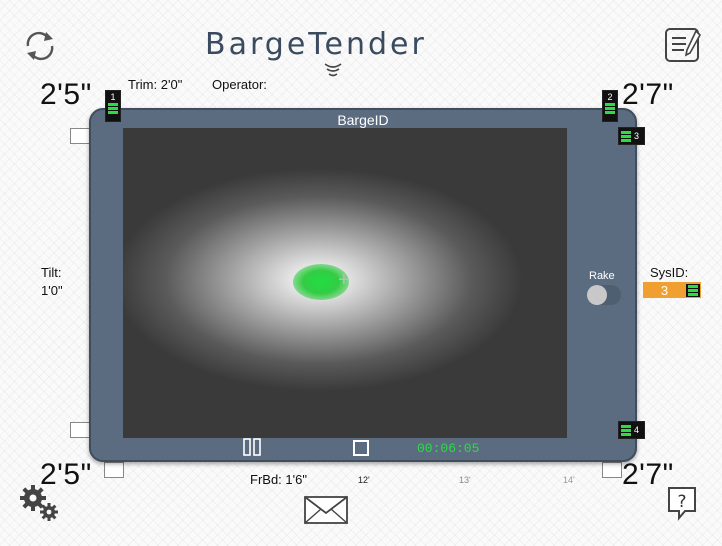 The image size is (722, 546). I want to click on stop-button, so click(361, 448).